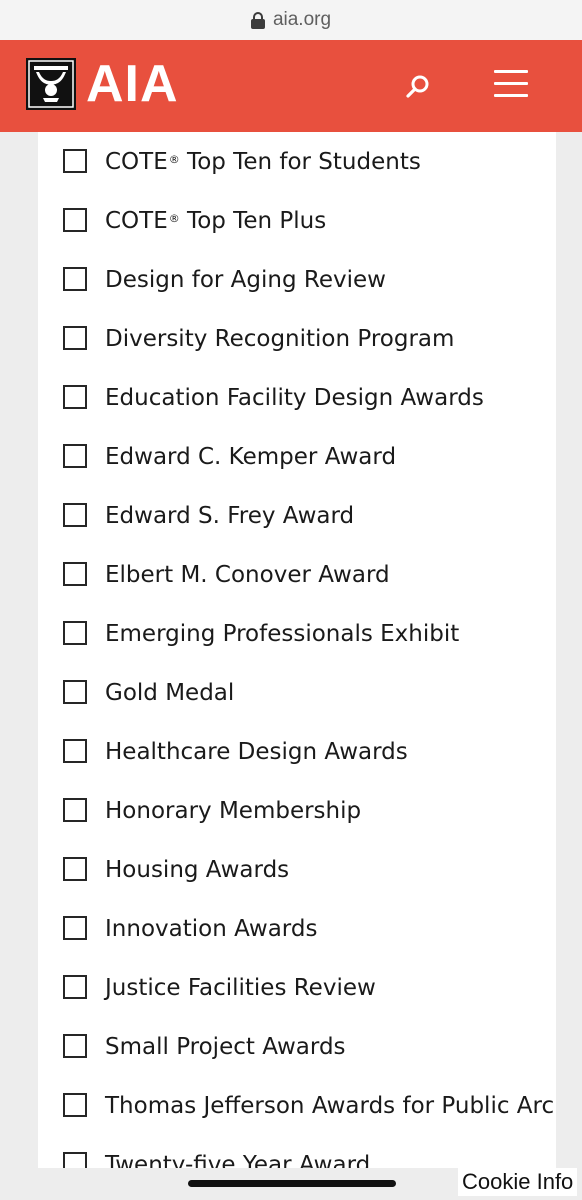 The width and height of the screenshot is (582, 1200). What do you see at coordinates (229, 516) in the screenshot?
I see `filter-label: Edward S. Frey Award` at bounding box center [229, 516].